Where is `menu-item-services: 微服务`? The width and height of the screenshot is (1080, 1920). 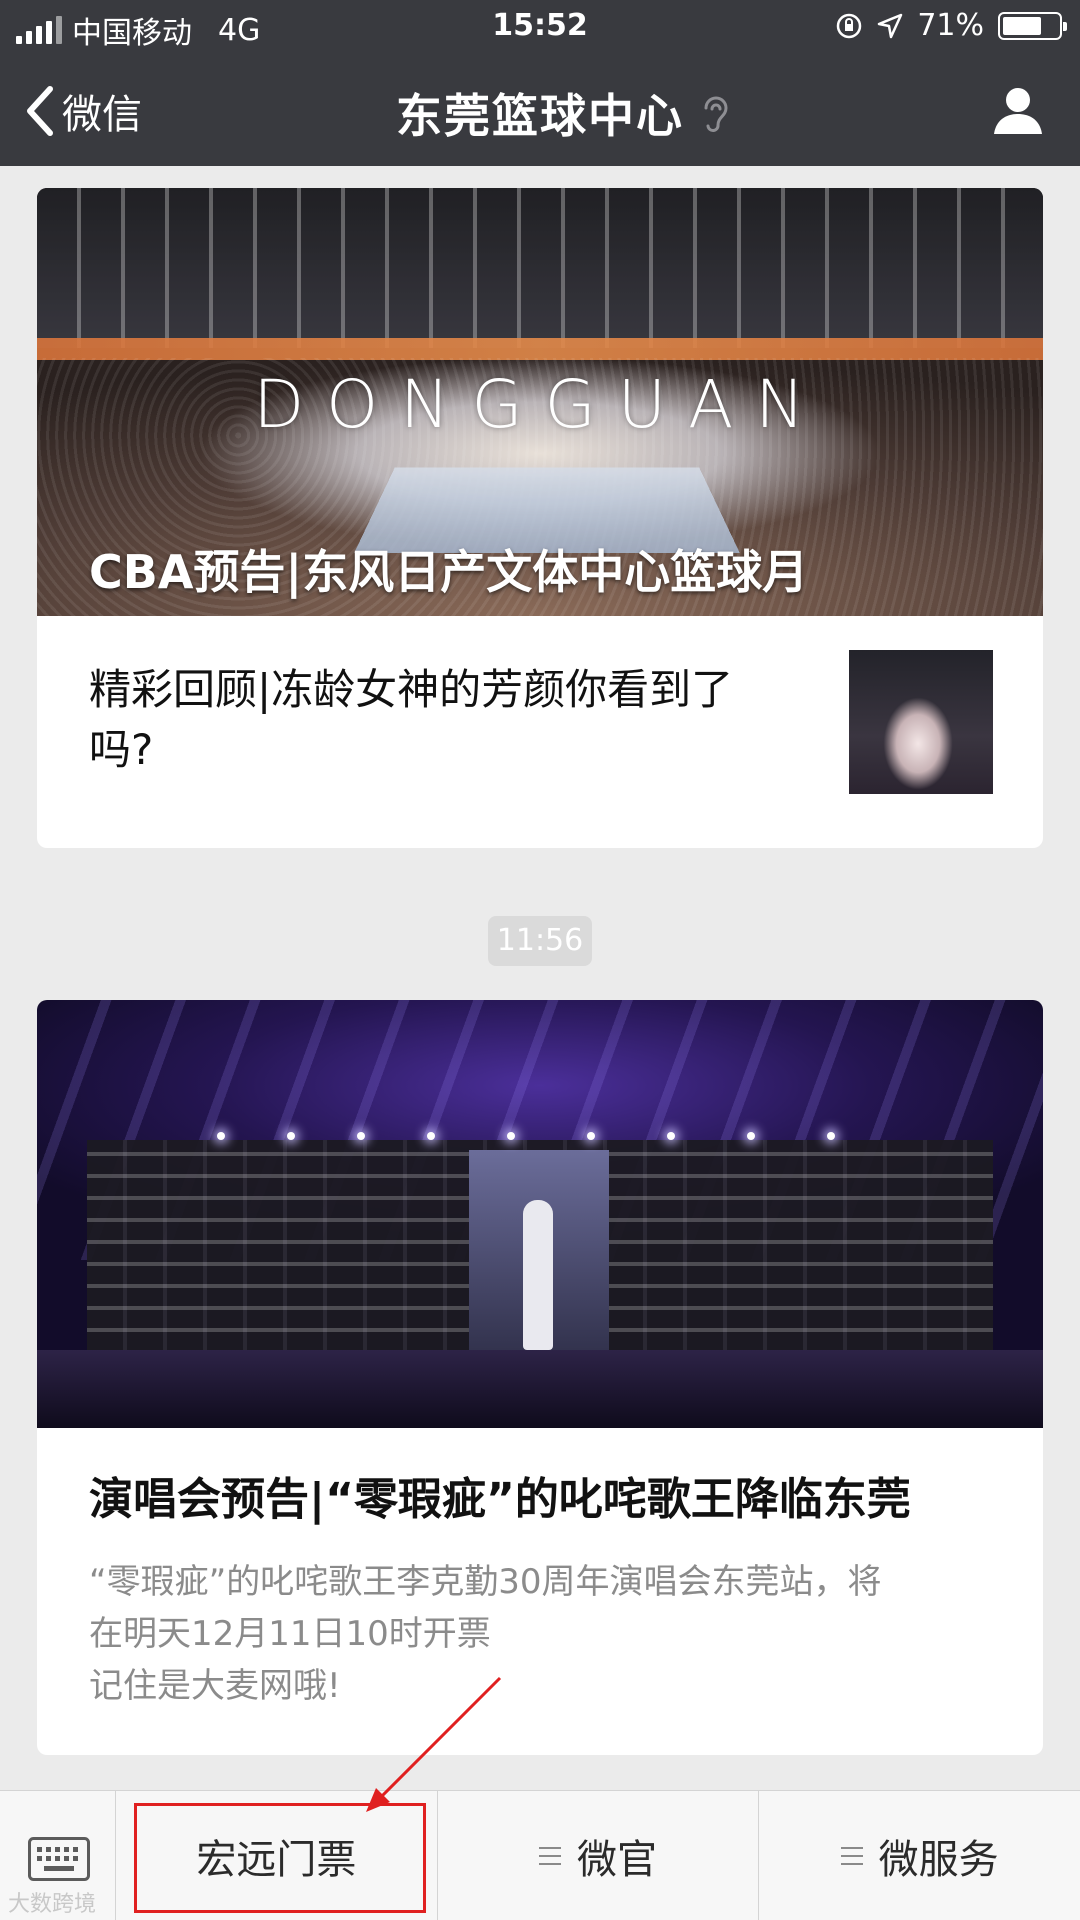
menu-item-services: 微服务 is located at coordinates (919, 1855).